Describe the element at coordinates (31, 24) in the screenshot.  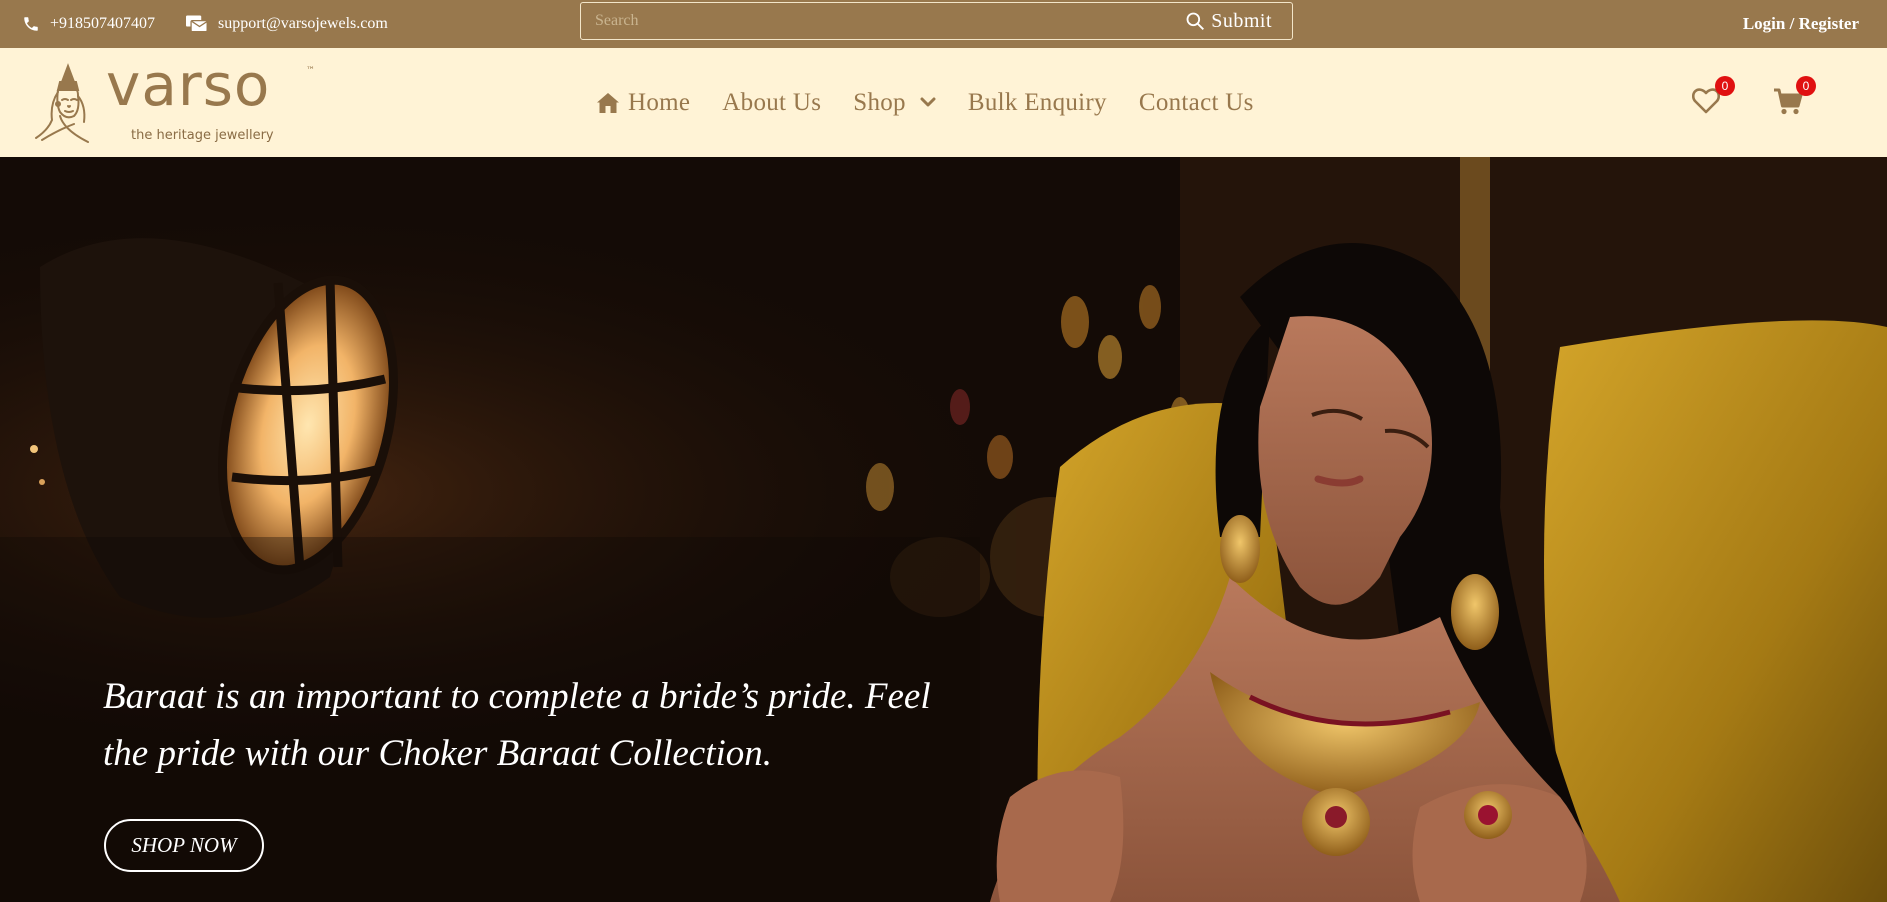
I see `phone-icon` at that location.